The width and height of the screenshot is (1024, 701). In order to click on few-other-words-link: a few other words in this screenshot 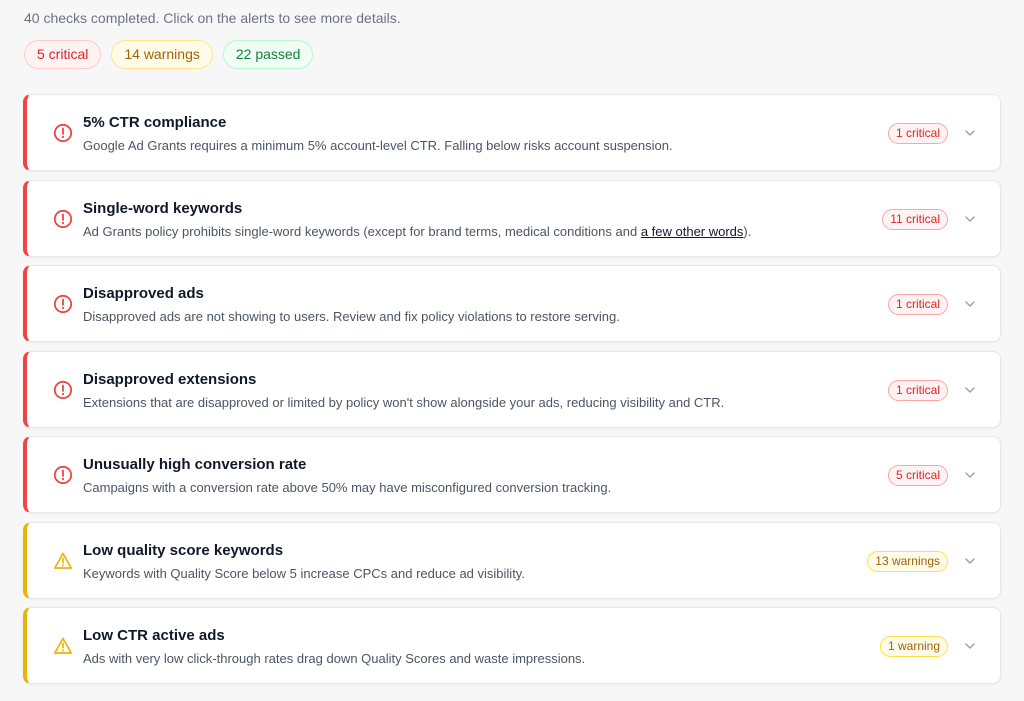, I will do `click(692, 231)`.